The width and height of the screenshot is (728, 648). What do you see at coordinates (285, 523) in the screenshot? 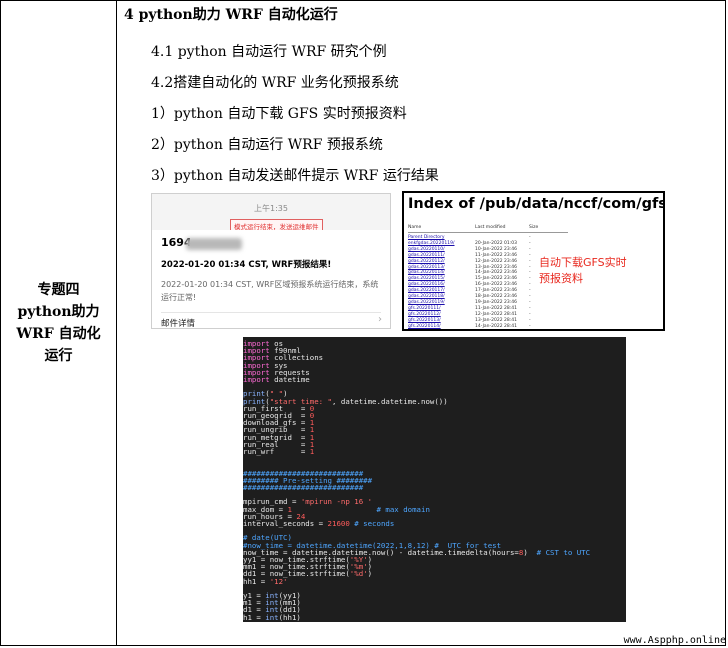
I see `code-token: interval_seconds =` at bounding box center [285, 523].